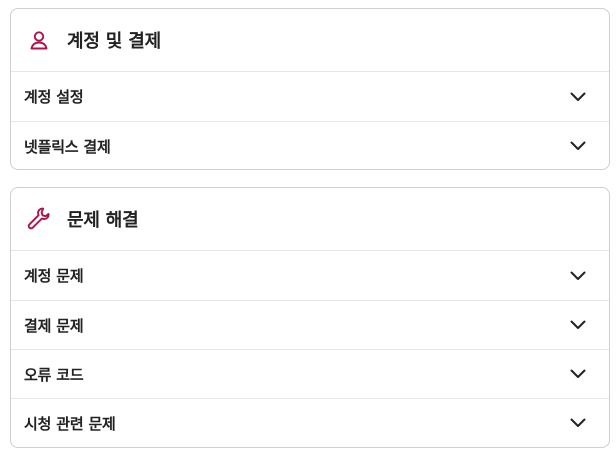 This screenshot has width=616, height=454. What do you see at coordinates (39, 40) in the screenshot?
I see `person-icon` at bounding box center [39, 40].